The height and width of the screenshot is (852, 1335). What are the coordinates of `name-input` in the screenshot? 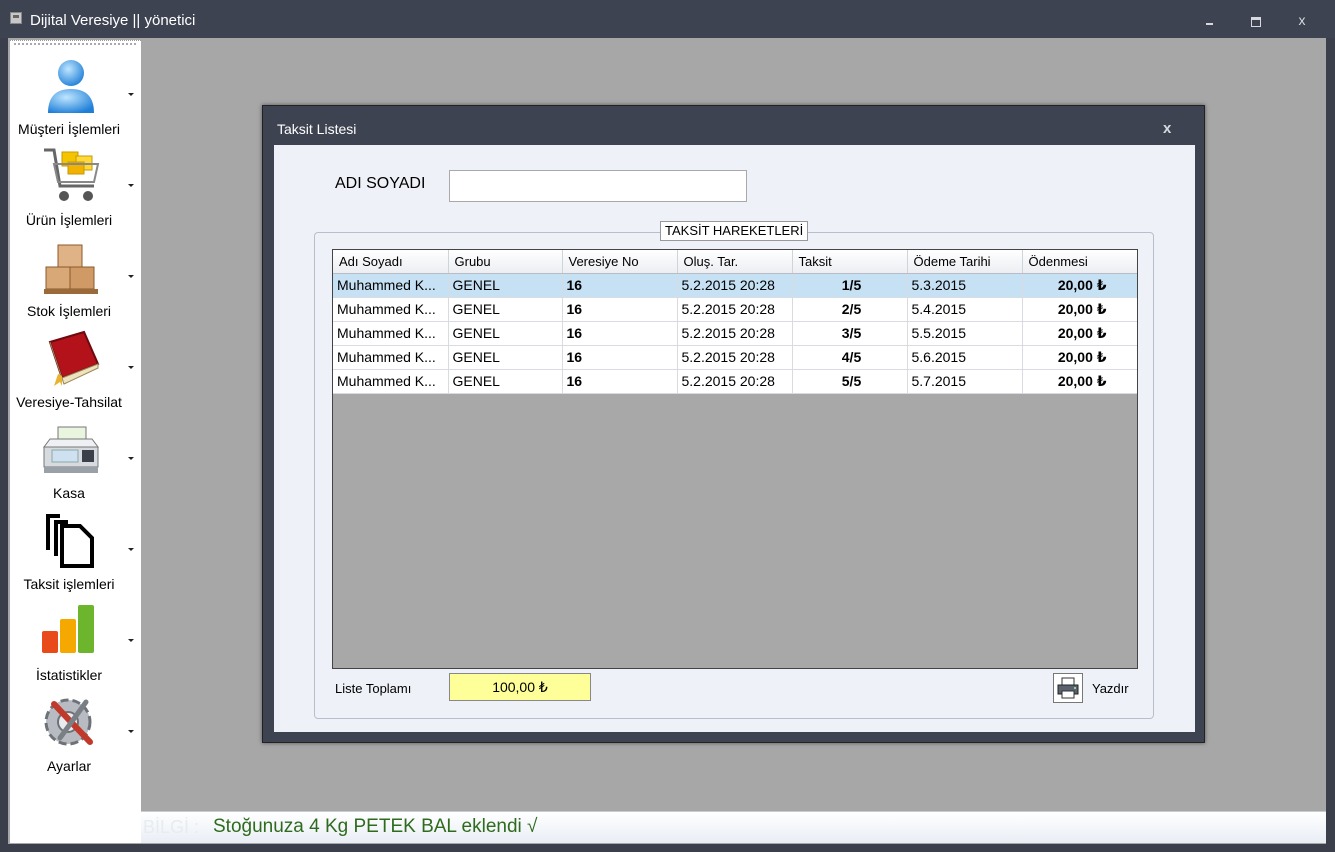 It's located at (598, 186).